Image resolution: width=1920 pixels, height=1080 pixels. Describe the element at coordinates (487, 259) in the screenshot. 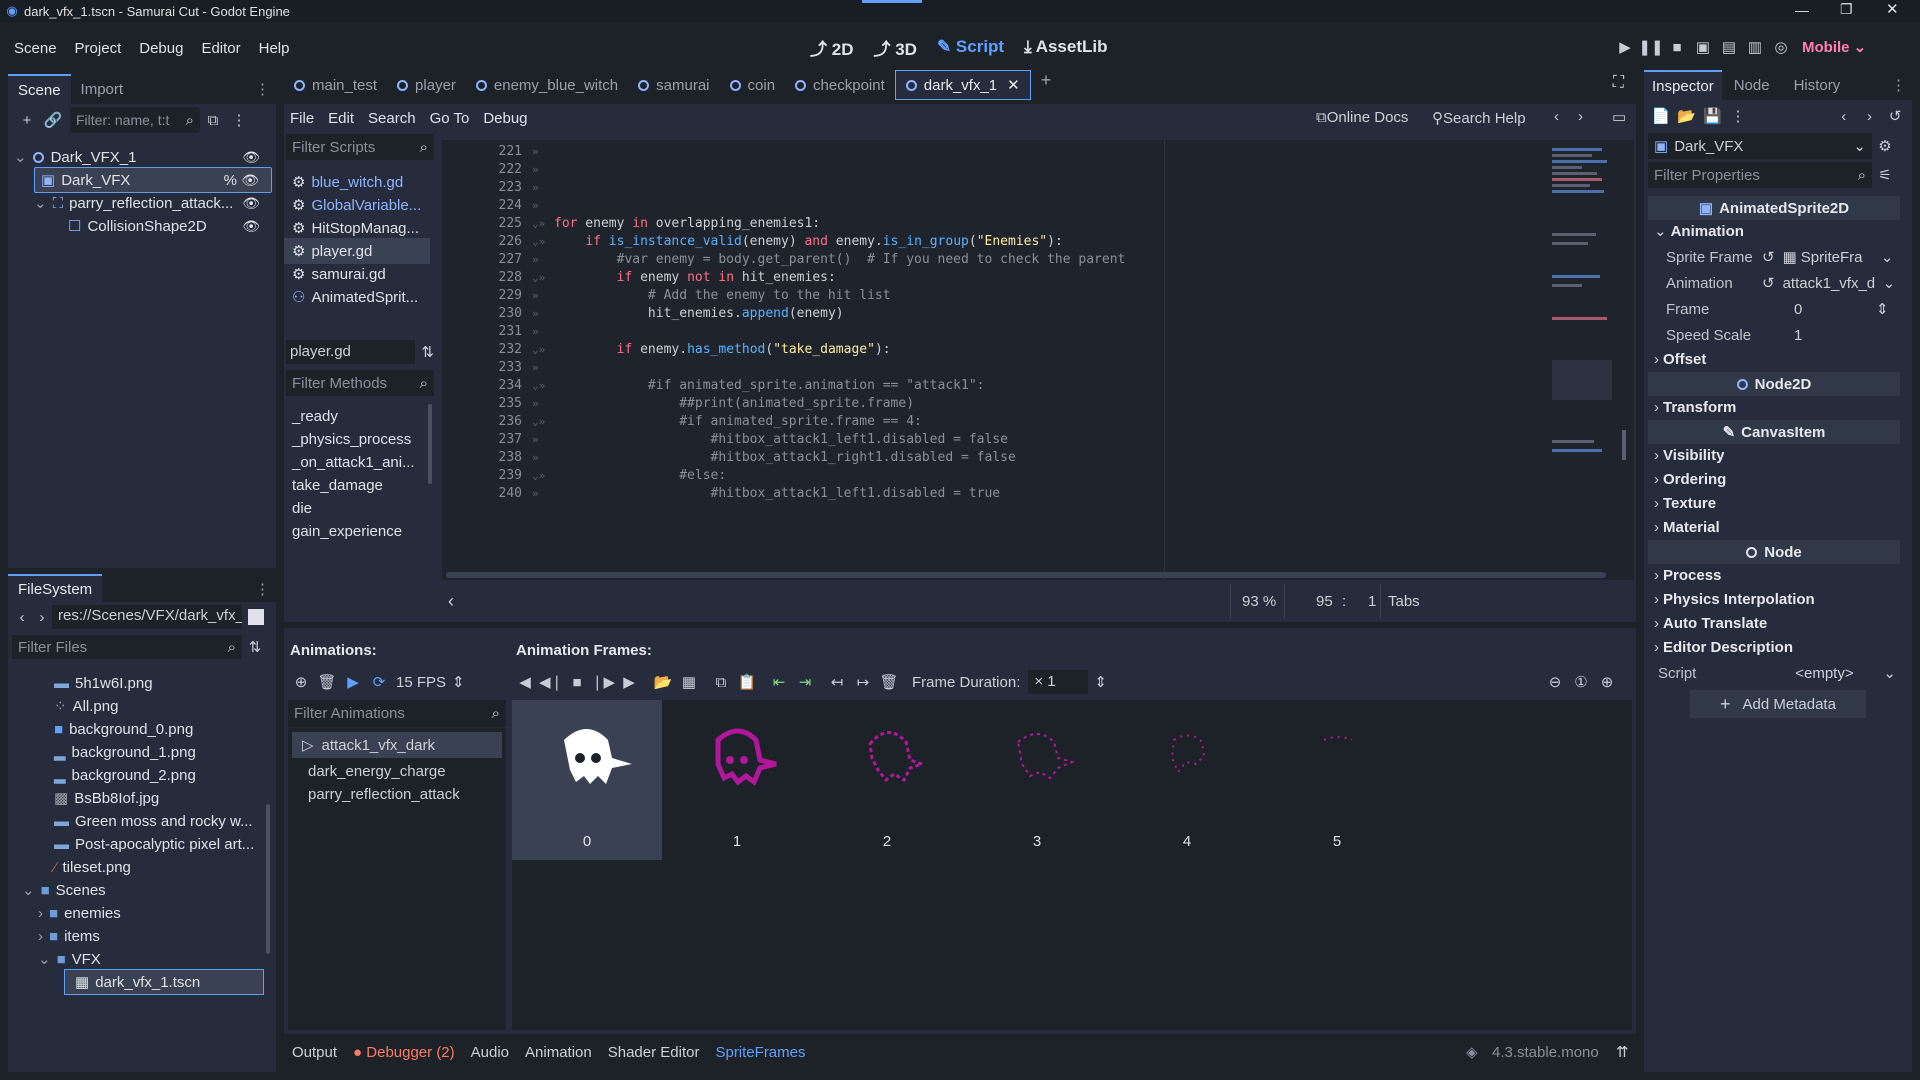

I see `line-number-gutter: 227` at that location.